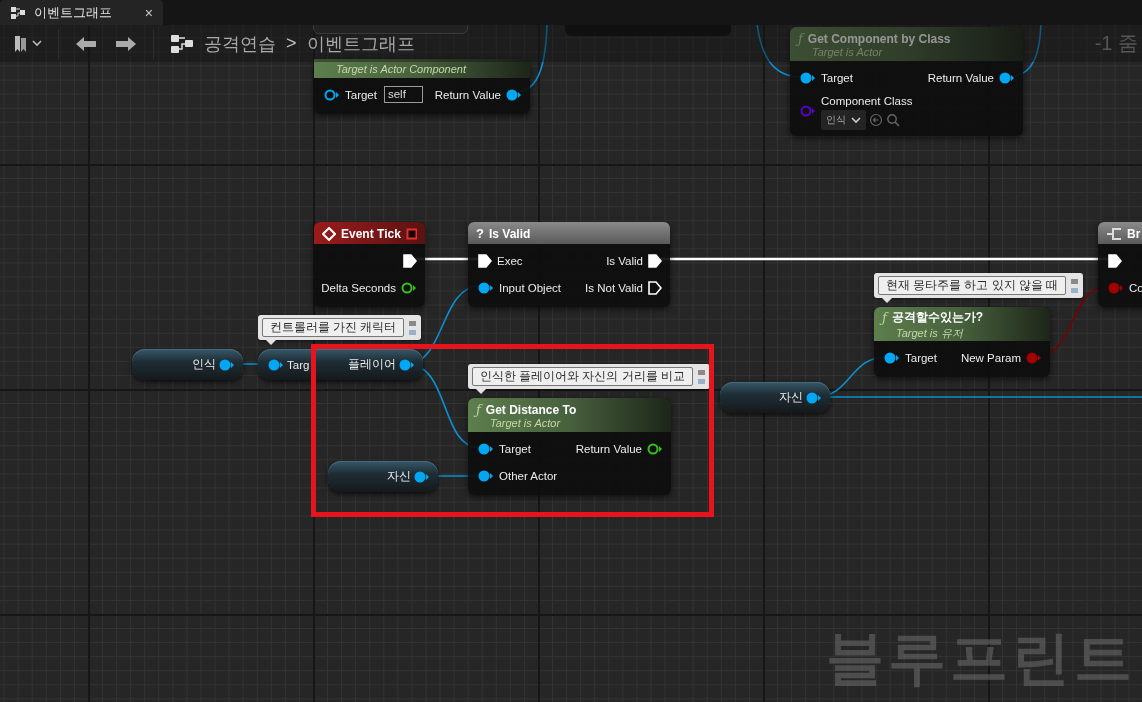 The height and width of the screenshot is (702, 1142). Describe the element at coordinates (73, 12) in the screenshot. I see `tab-label: 이벤트그래프` at that location.